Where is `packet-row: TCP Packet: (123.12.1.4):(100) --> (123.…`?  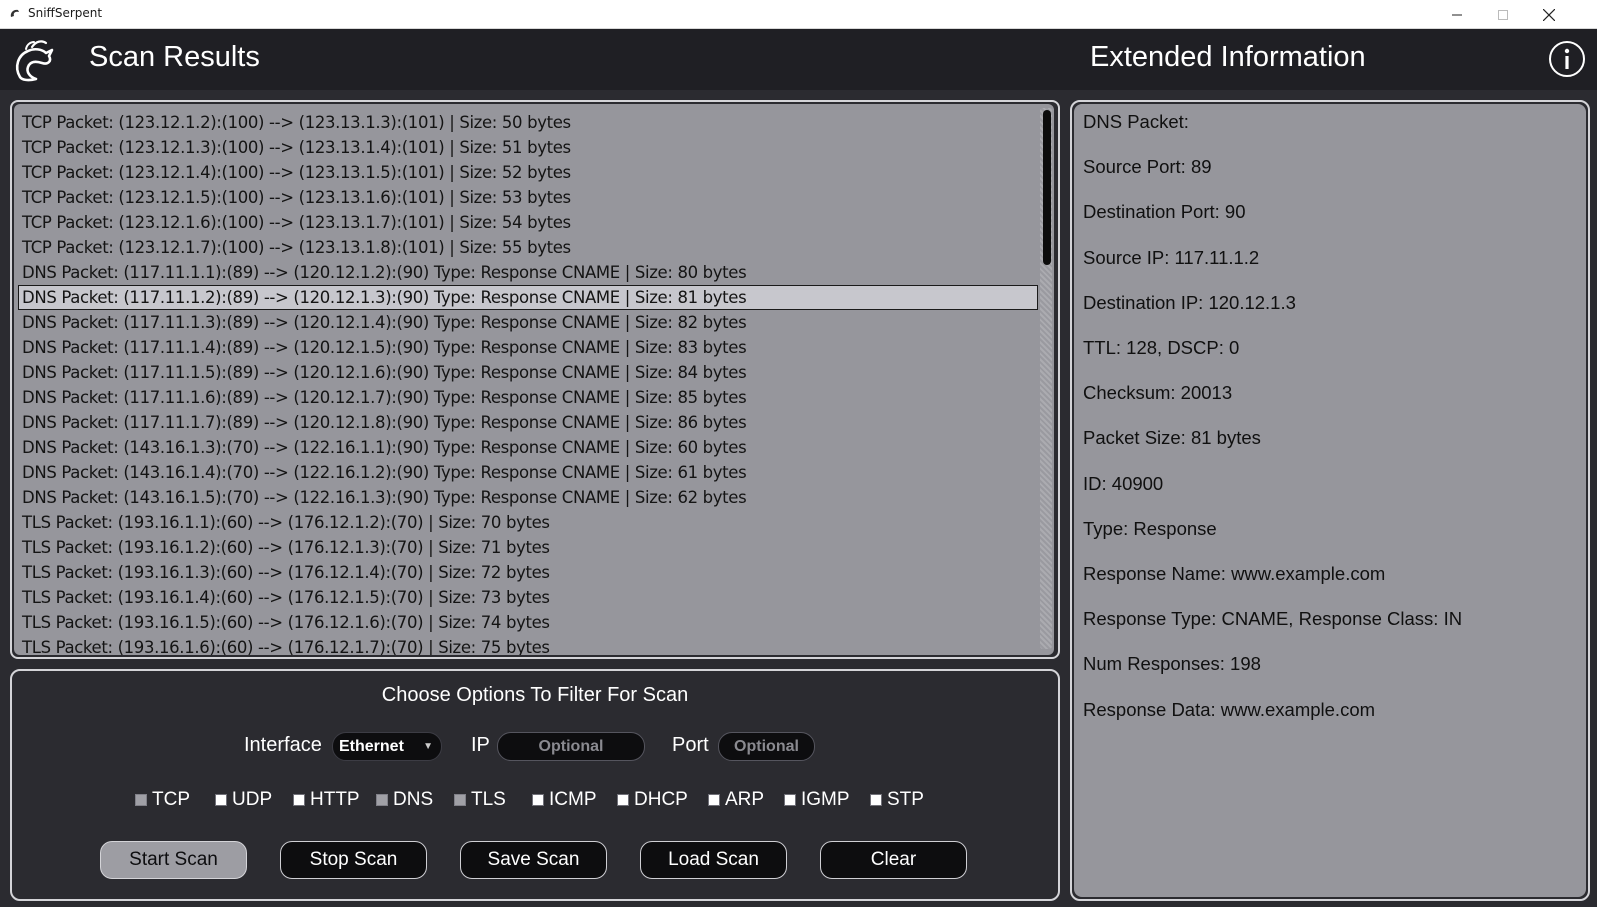 packet-row: TCP Packet: (123.12.1.4):(100) --> (123.… is located at coordinates (528, 172).